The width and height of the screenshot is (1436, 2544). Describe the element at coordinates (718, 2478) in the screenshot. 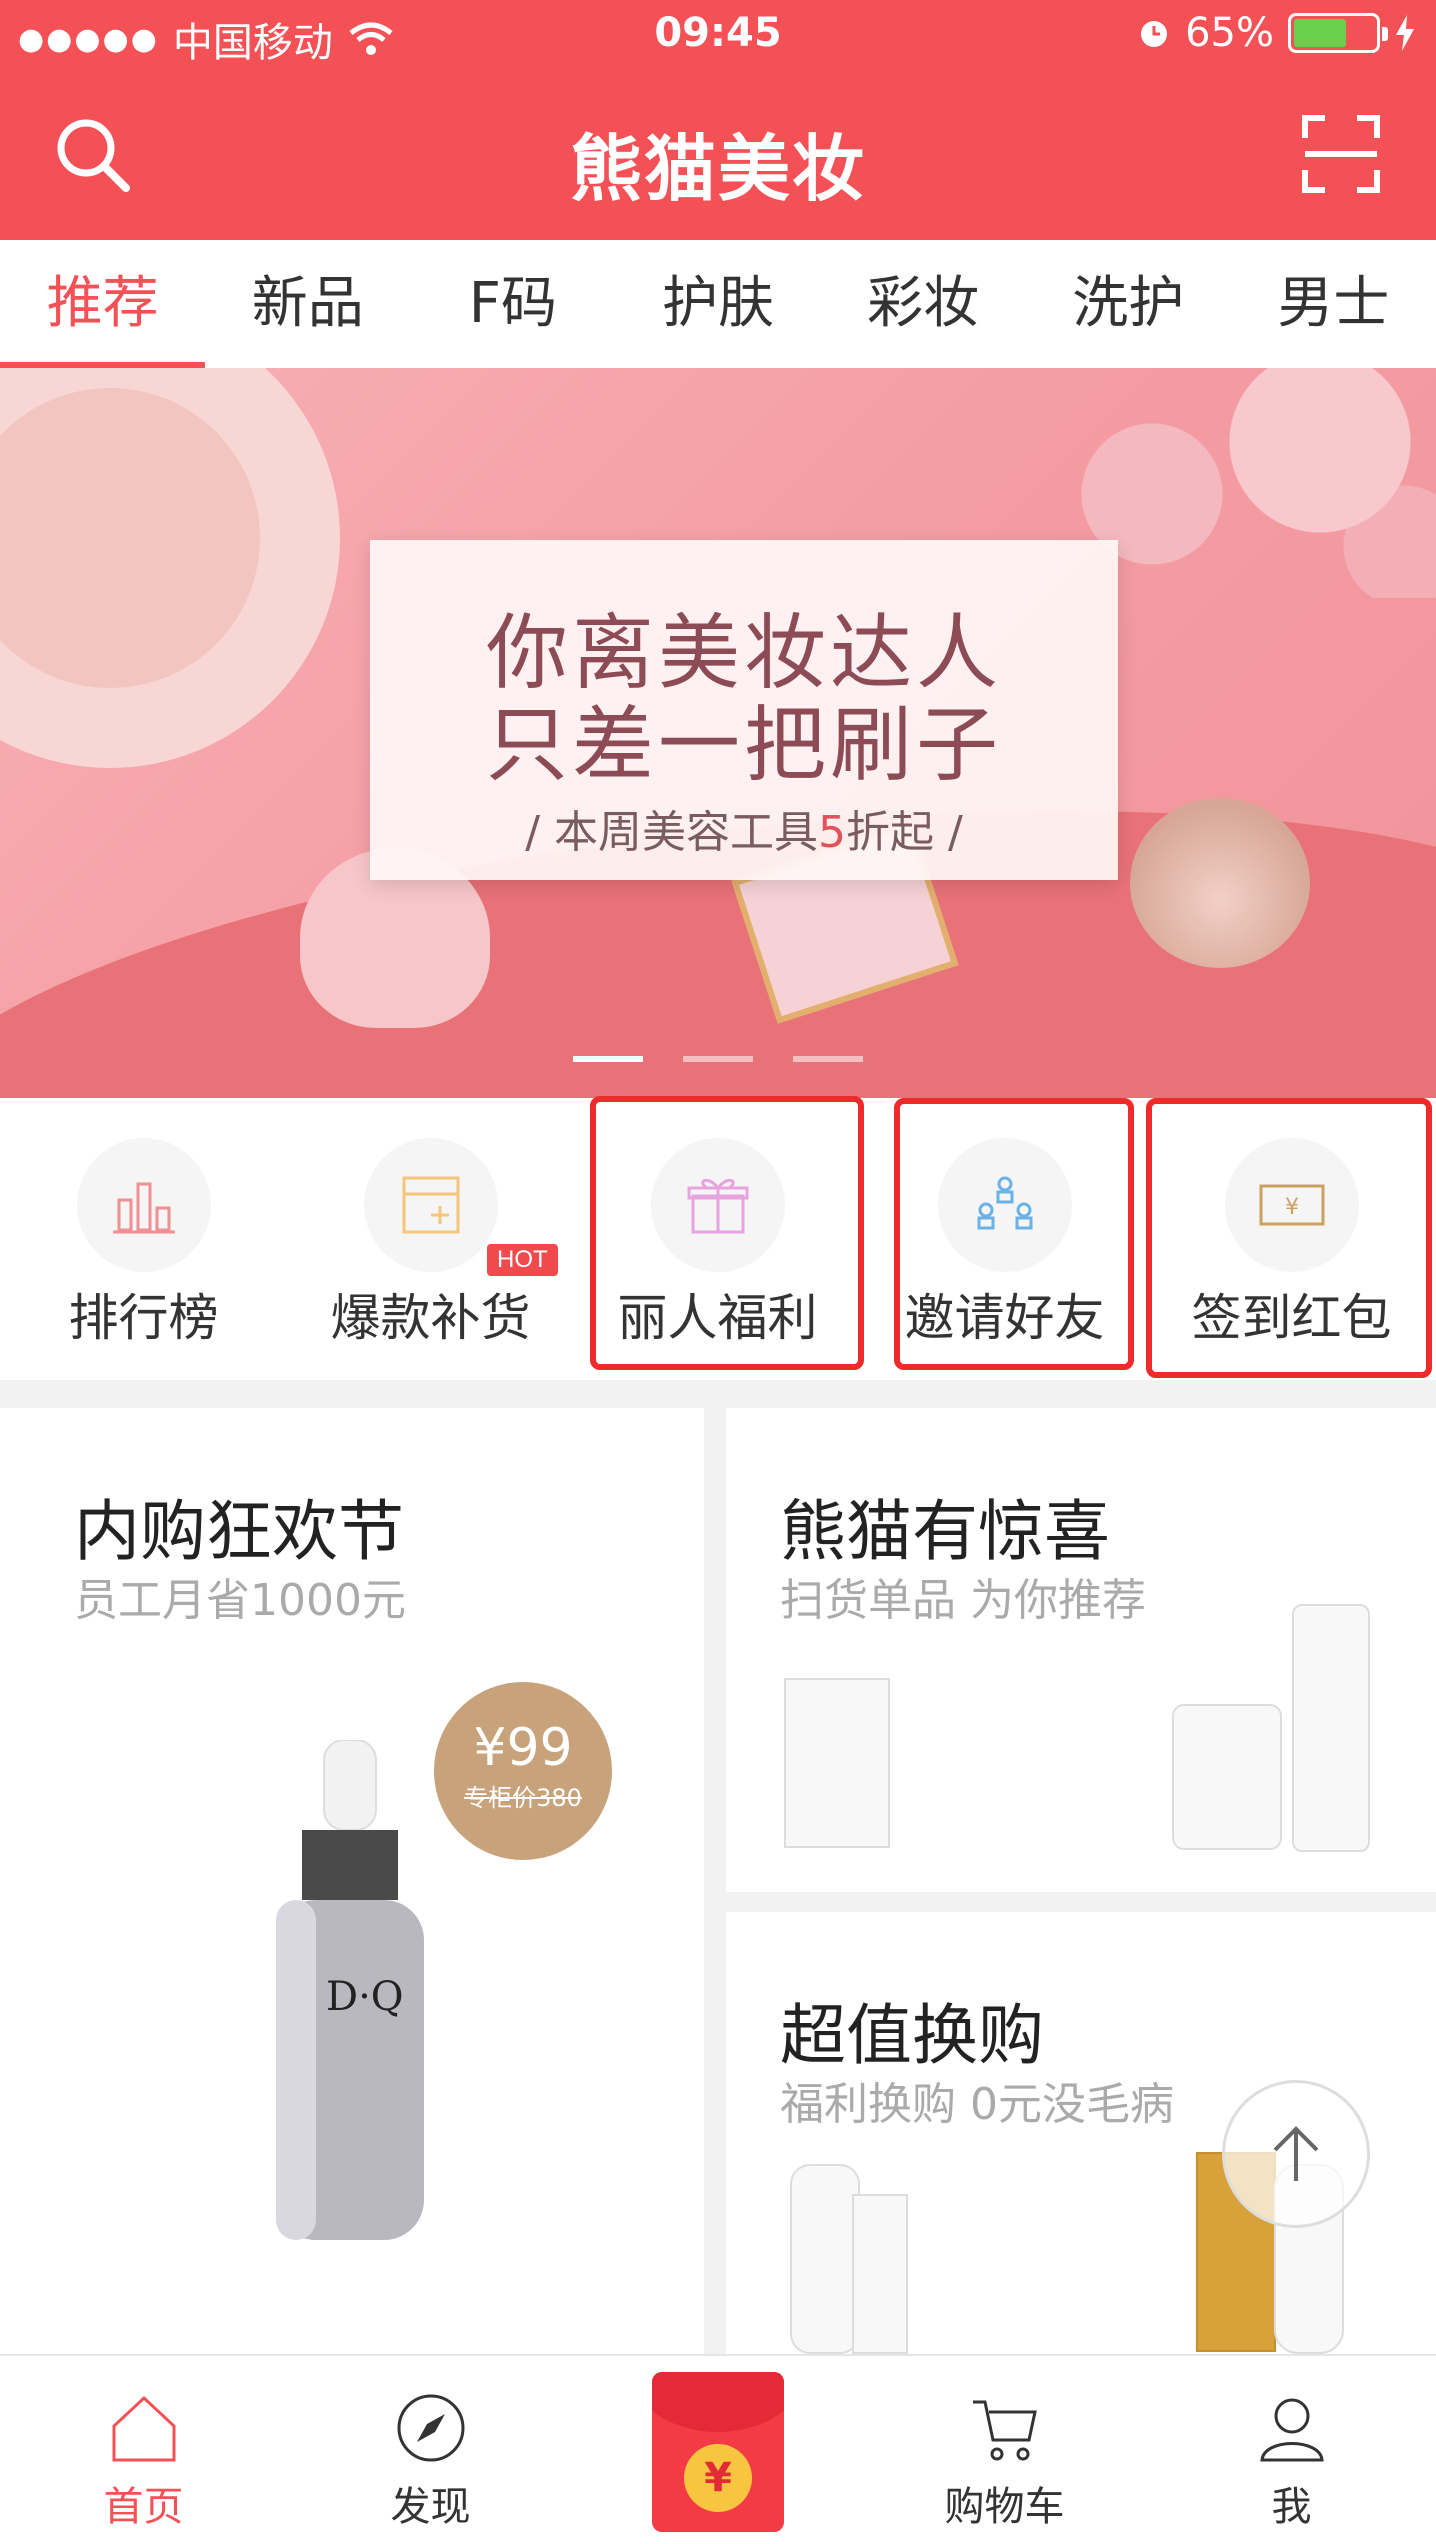

I see `red-packet-icon: ¥` at that location.